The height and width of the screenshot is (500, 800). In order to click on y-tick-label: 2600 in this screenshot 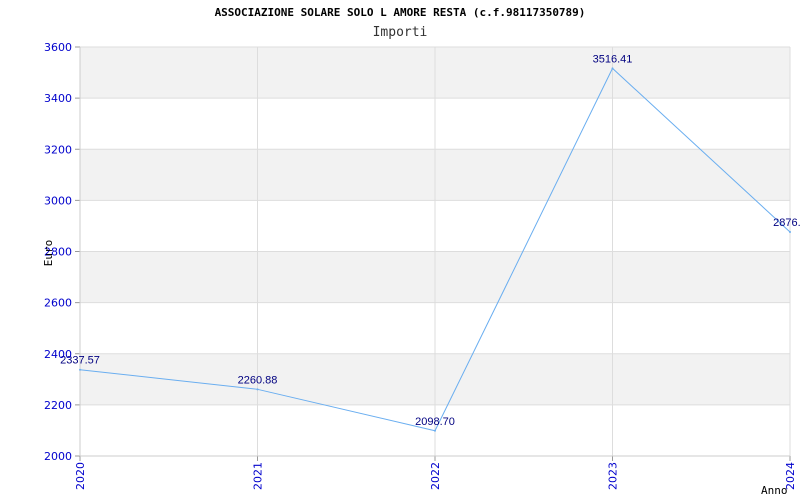, I will do `click(58, 303)`.